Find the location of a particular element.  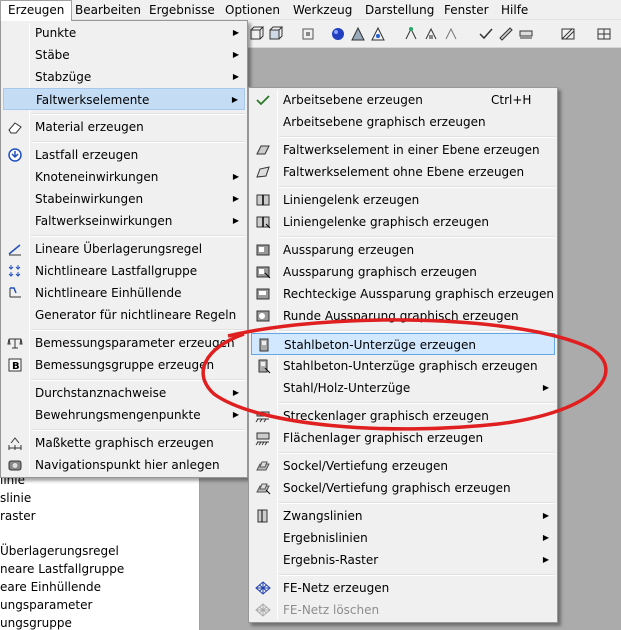

menu-item-label: Bemessungsparameter erzeugen is located at coordinates (135, 343).